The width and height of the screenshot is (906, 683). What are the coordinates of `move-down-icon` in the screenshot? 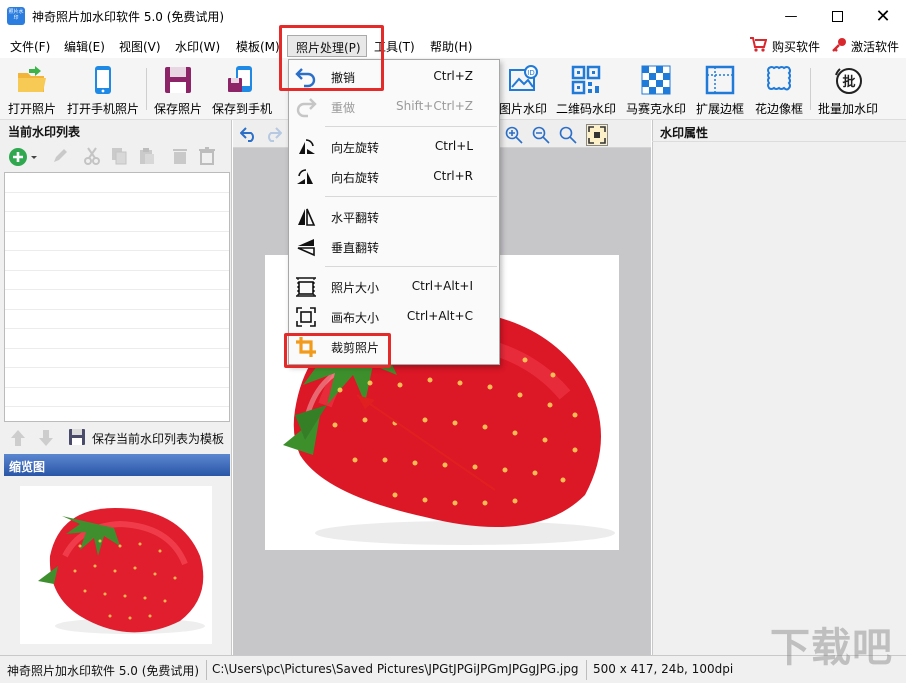 It's located at (46, 438).